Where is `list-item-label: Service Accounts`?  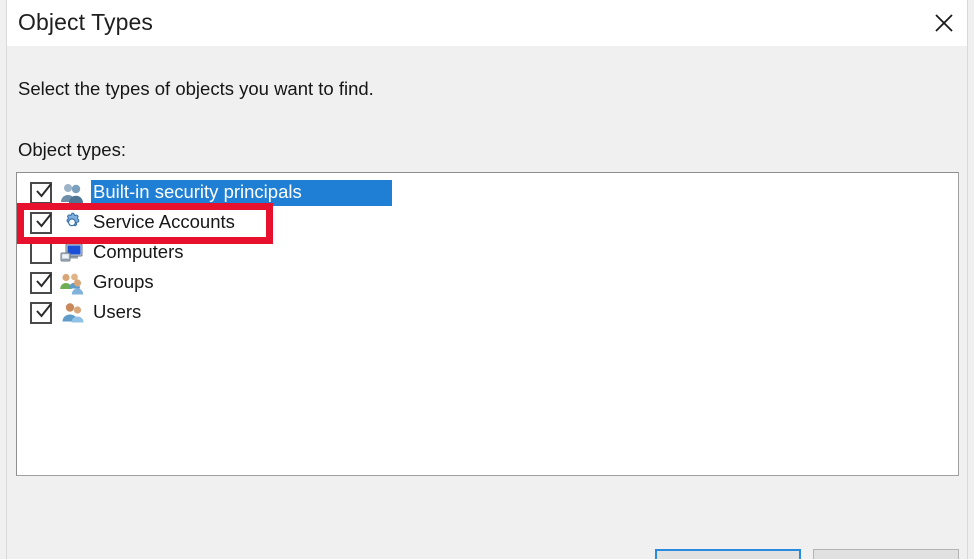
list-item-label: Service Accounts is located at coordinates (164, 222).